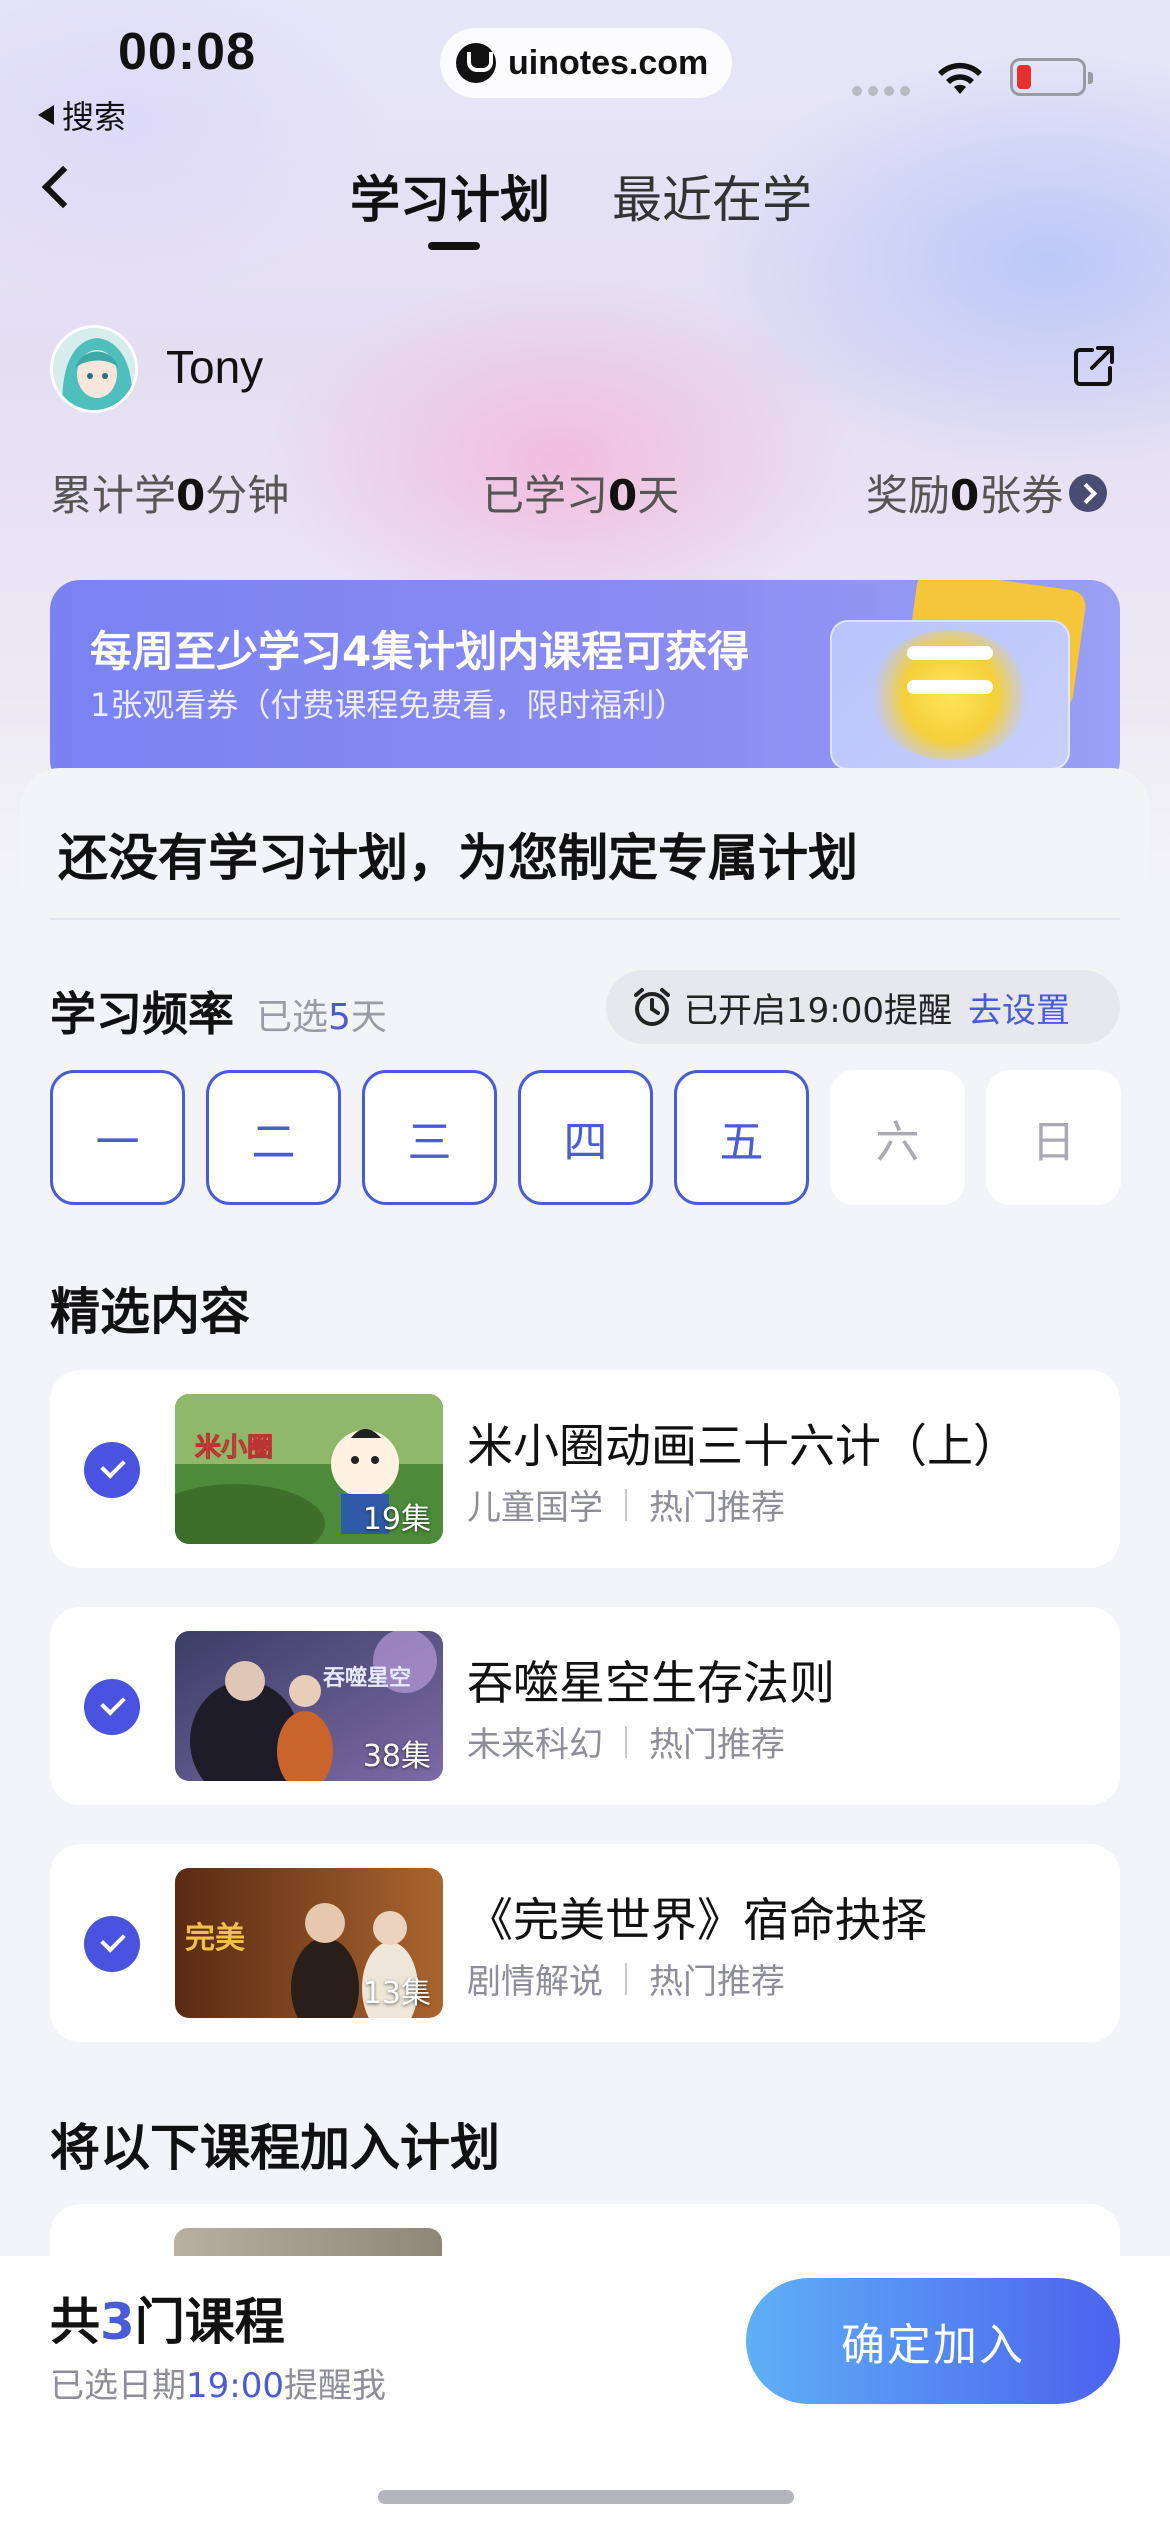 The width and height of the screenshot is (1170, 2532). What do you see at coordinates (117, 1137) in the screenshot?
I see `day-mon-button: 一` at bounding box center [117, 1137].